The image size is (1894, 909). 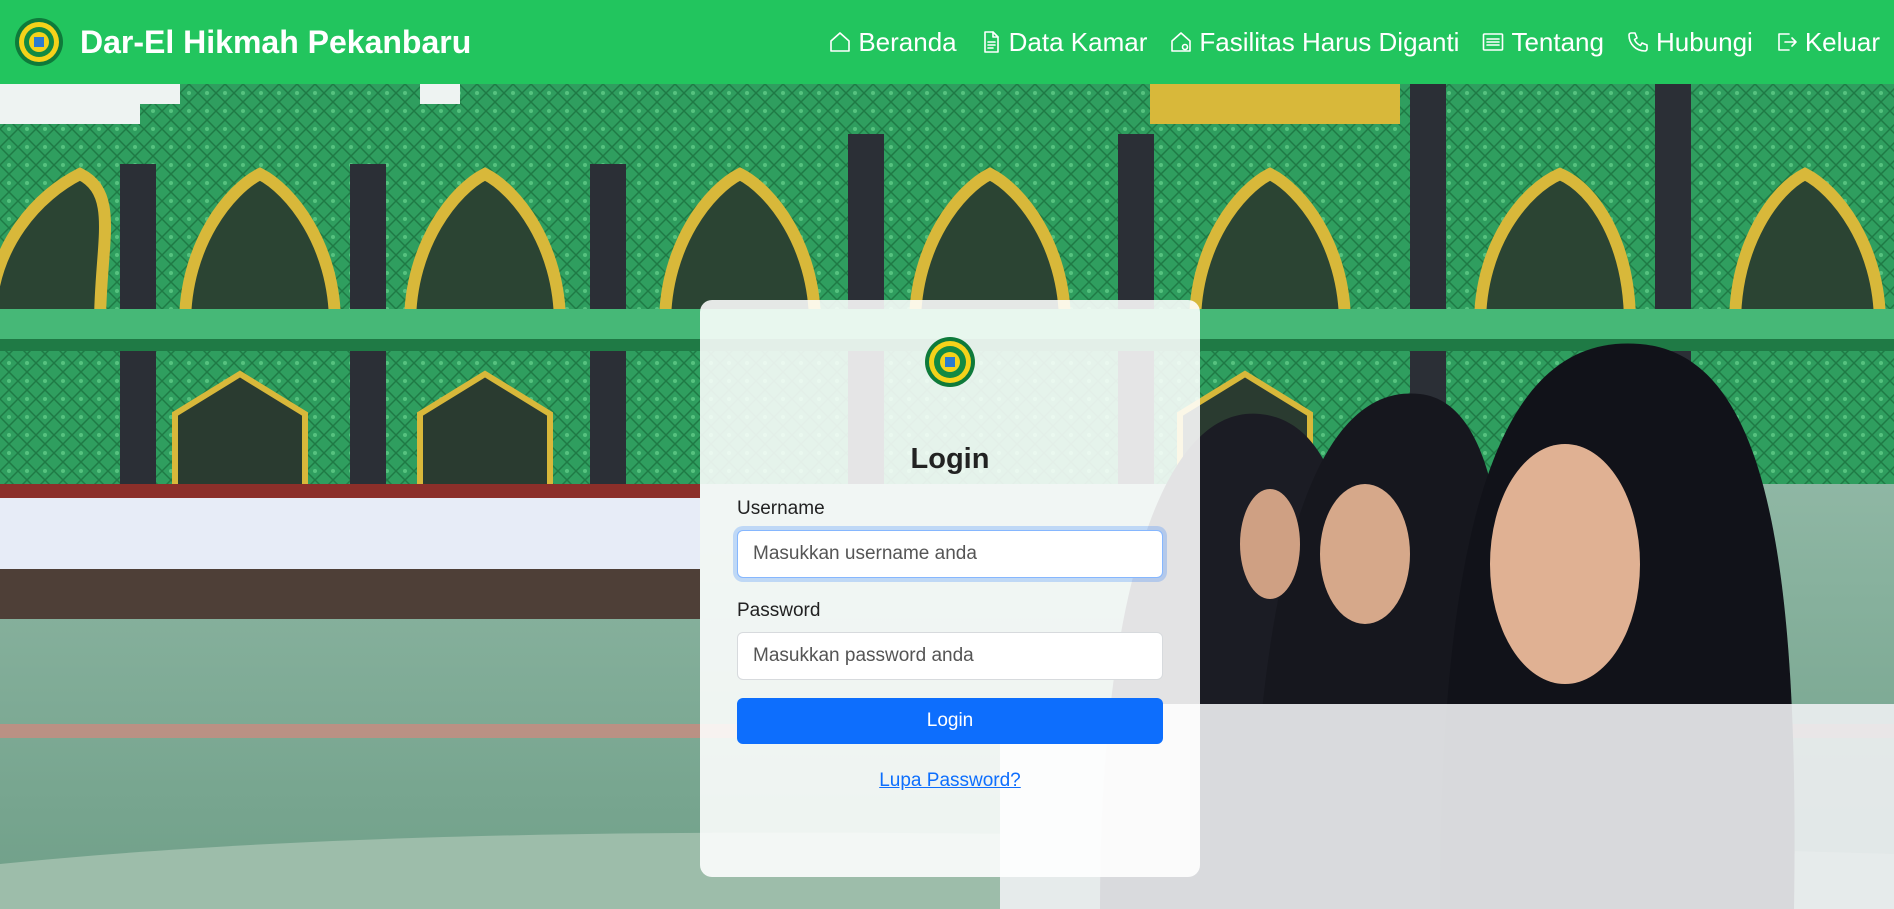 I want to click on nav-item-data-kamar: Data Kamar, so click(x=1063, y=42).